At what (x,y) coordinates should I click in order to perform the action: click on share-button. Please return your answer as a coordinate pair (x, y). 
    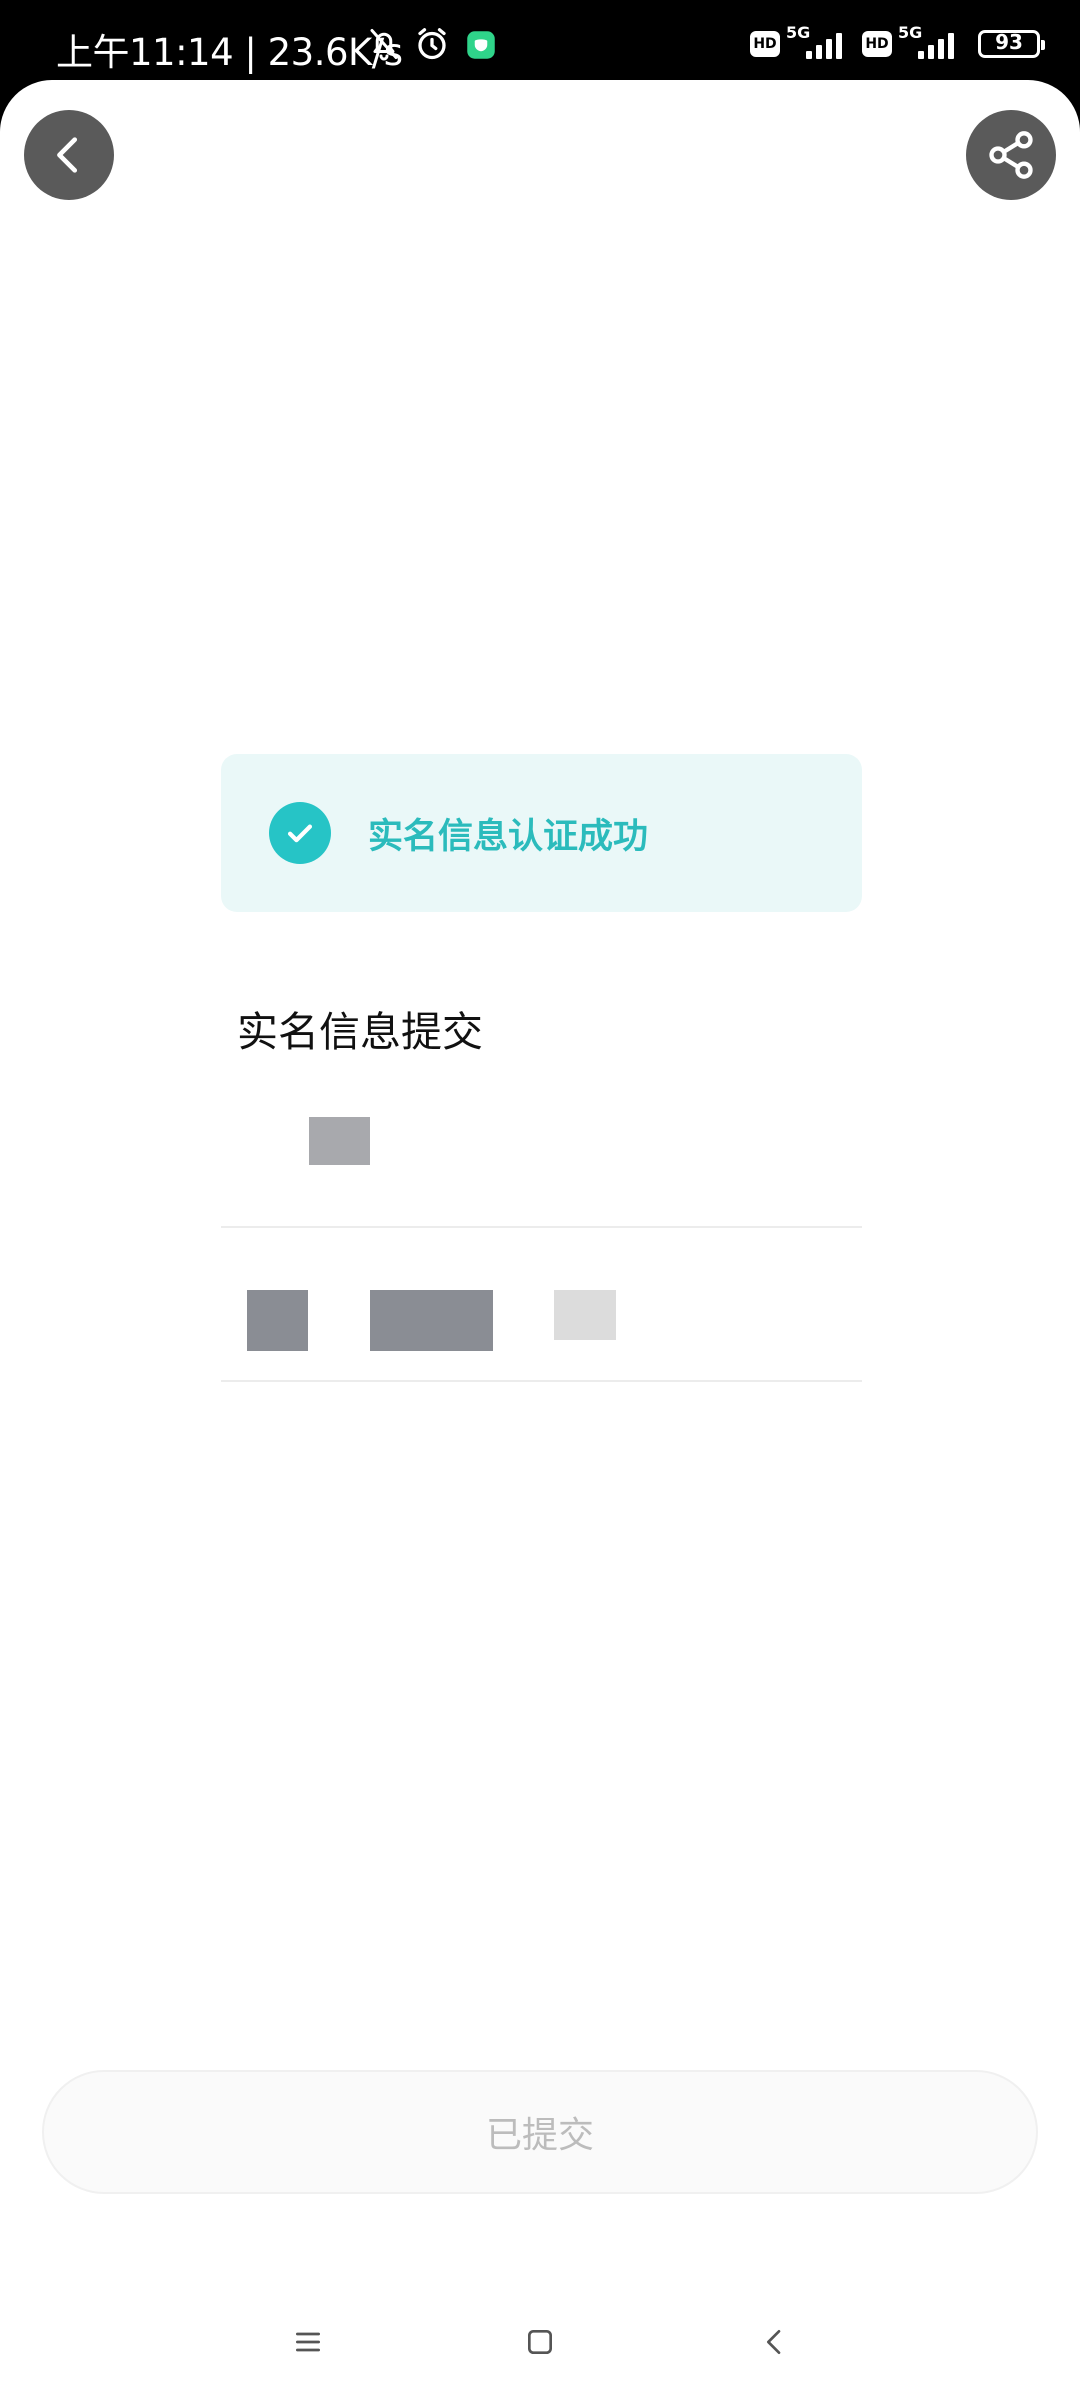
    Looking at the image, I should click on (1011, 155).